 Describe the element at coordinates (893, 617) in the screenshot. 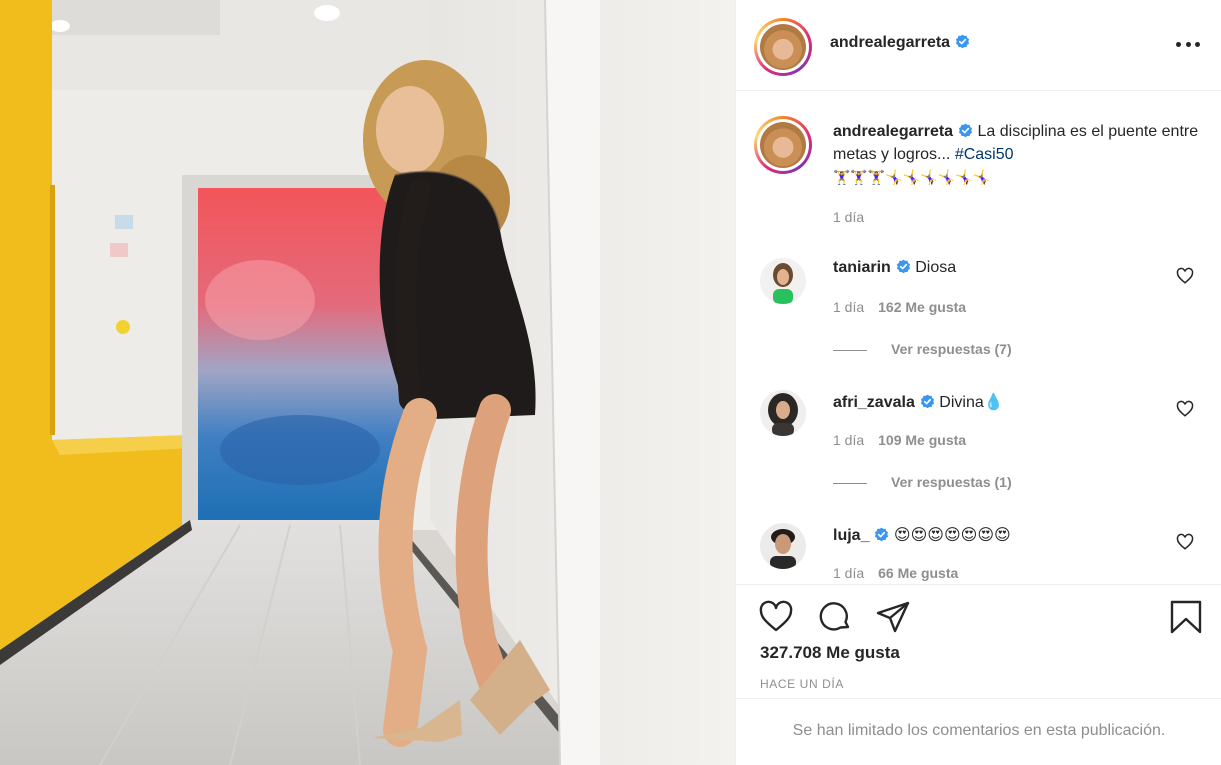

I see `share-icon` at that location.